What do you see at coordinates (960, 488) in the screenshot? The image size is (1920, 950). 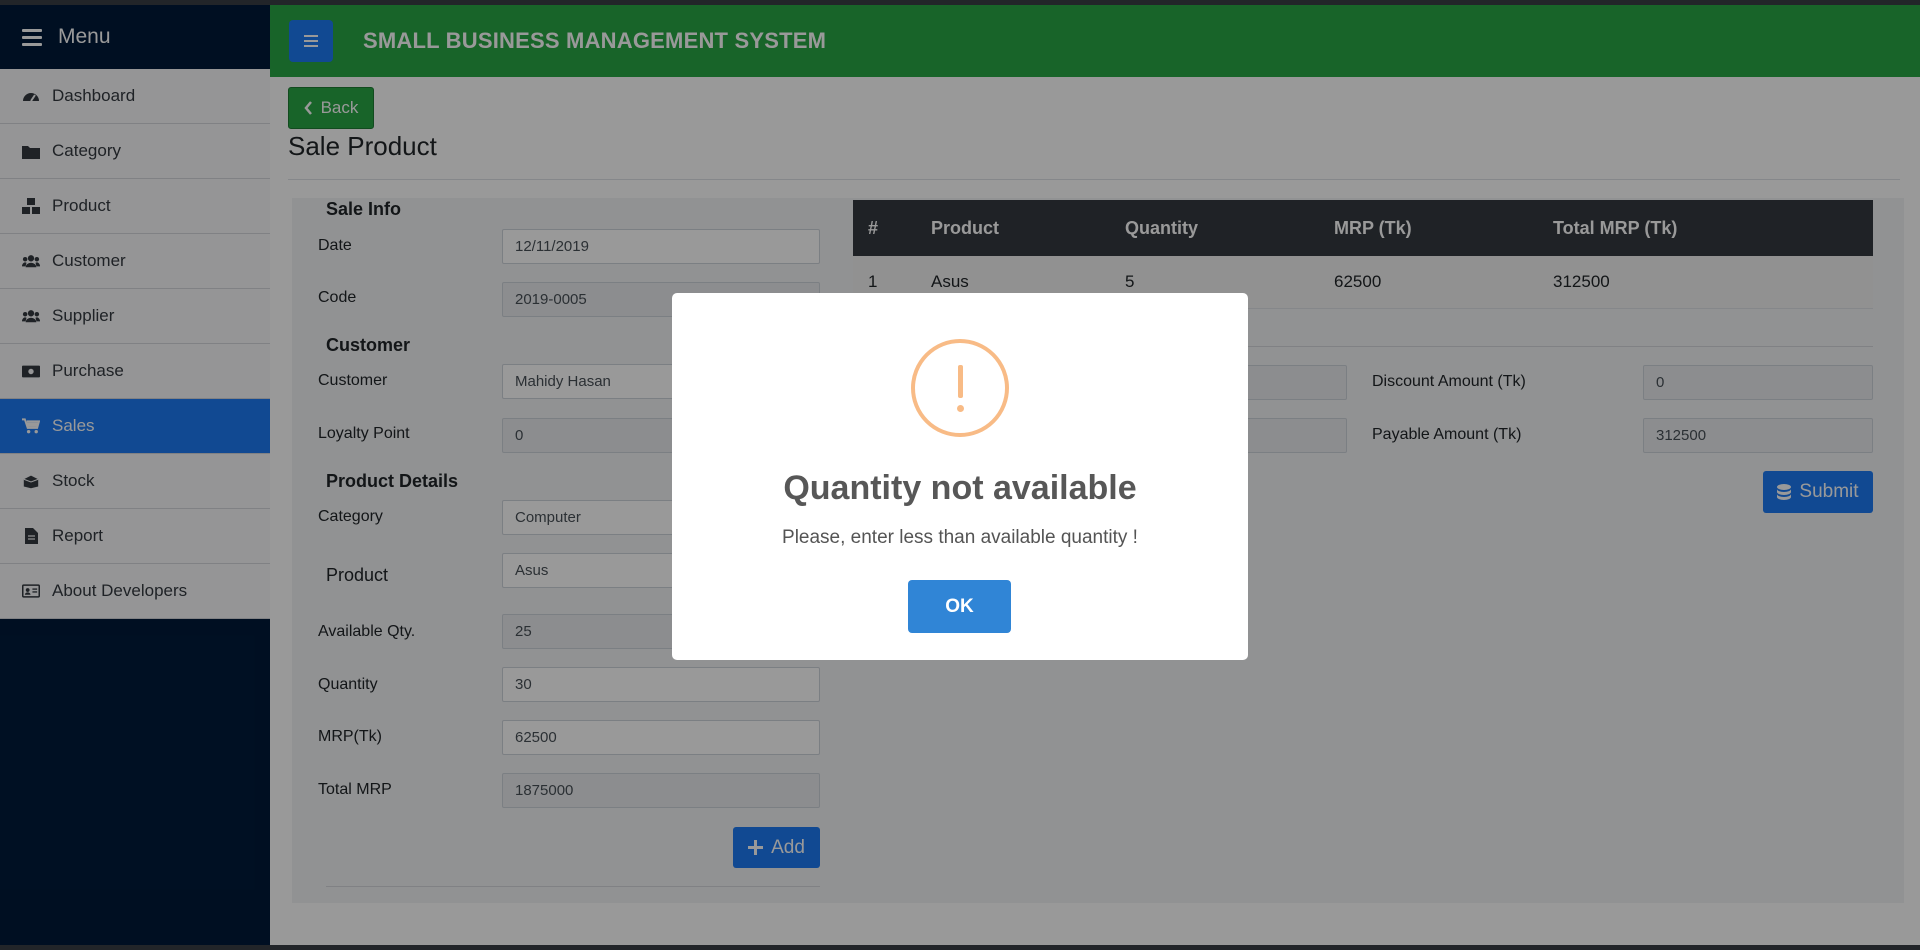 I see `dialog-title: Quantity not available` at bounding box center [960, 488].